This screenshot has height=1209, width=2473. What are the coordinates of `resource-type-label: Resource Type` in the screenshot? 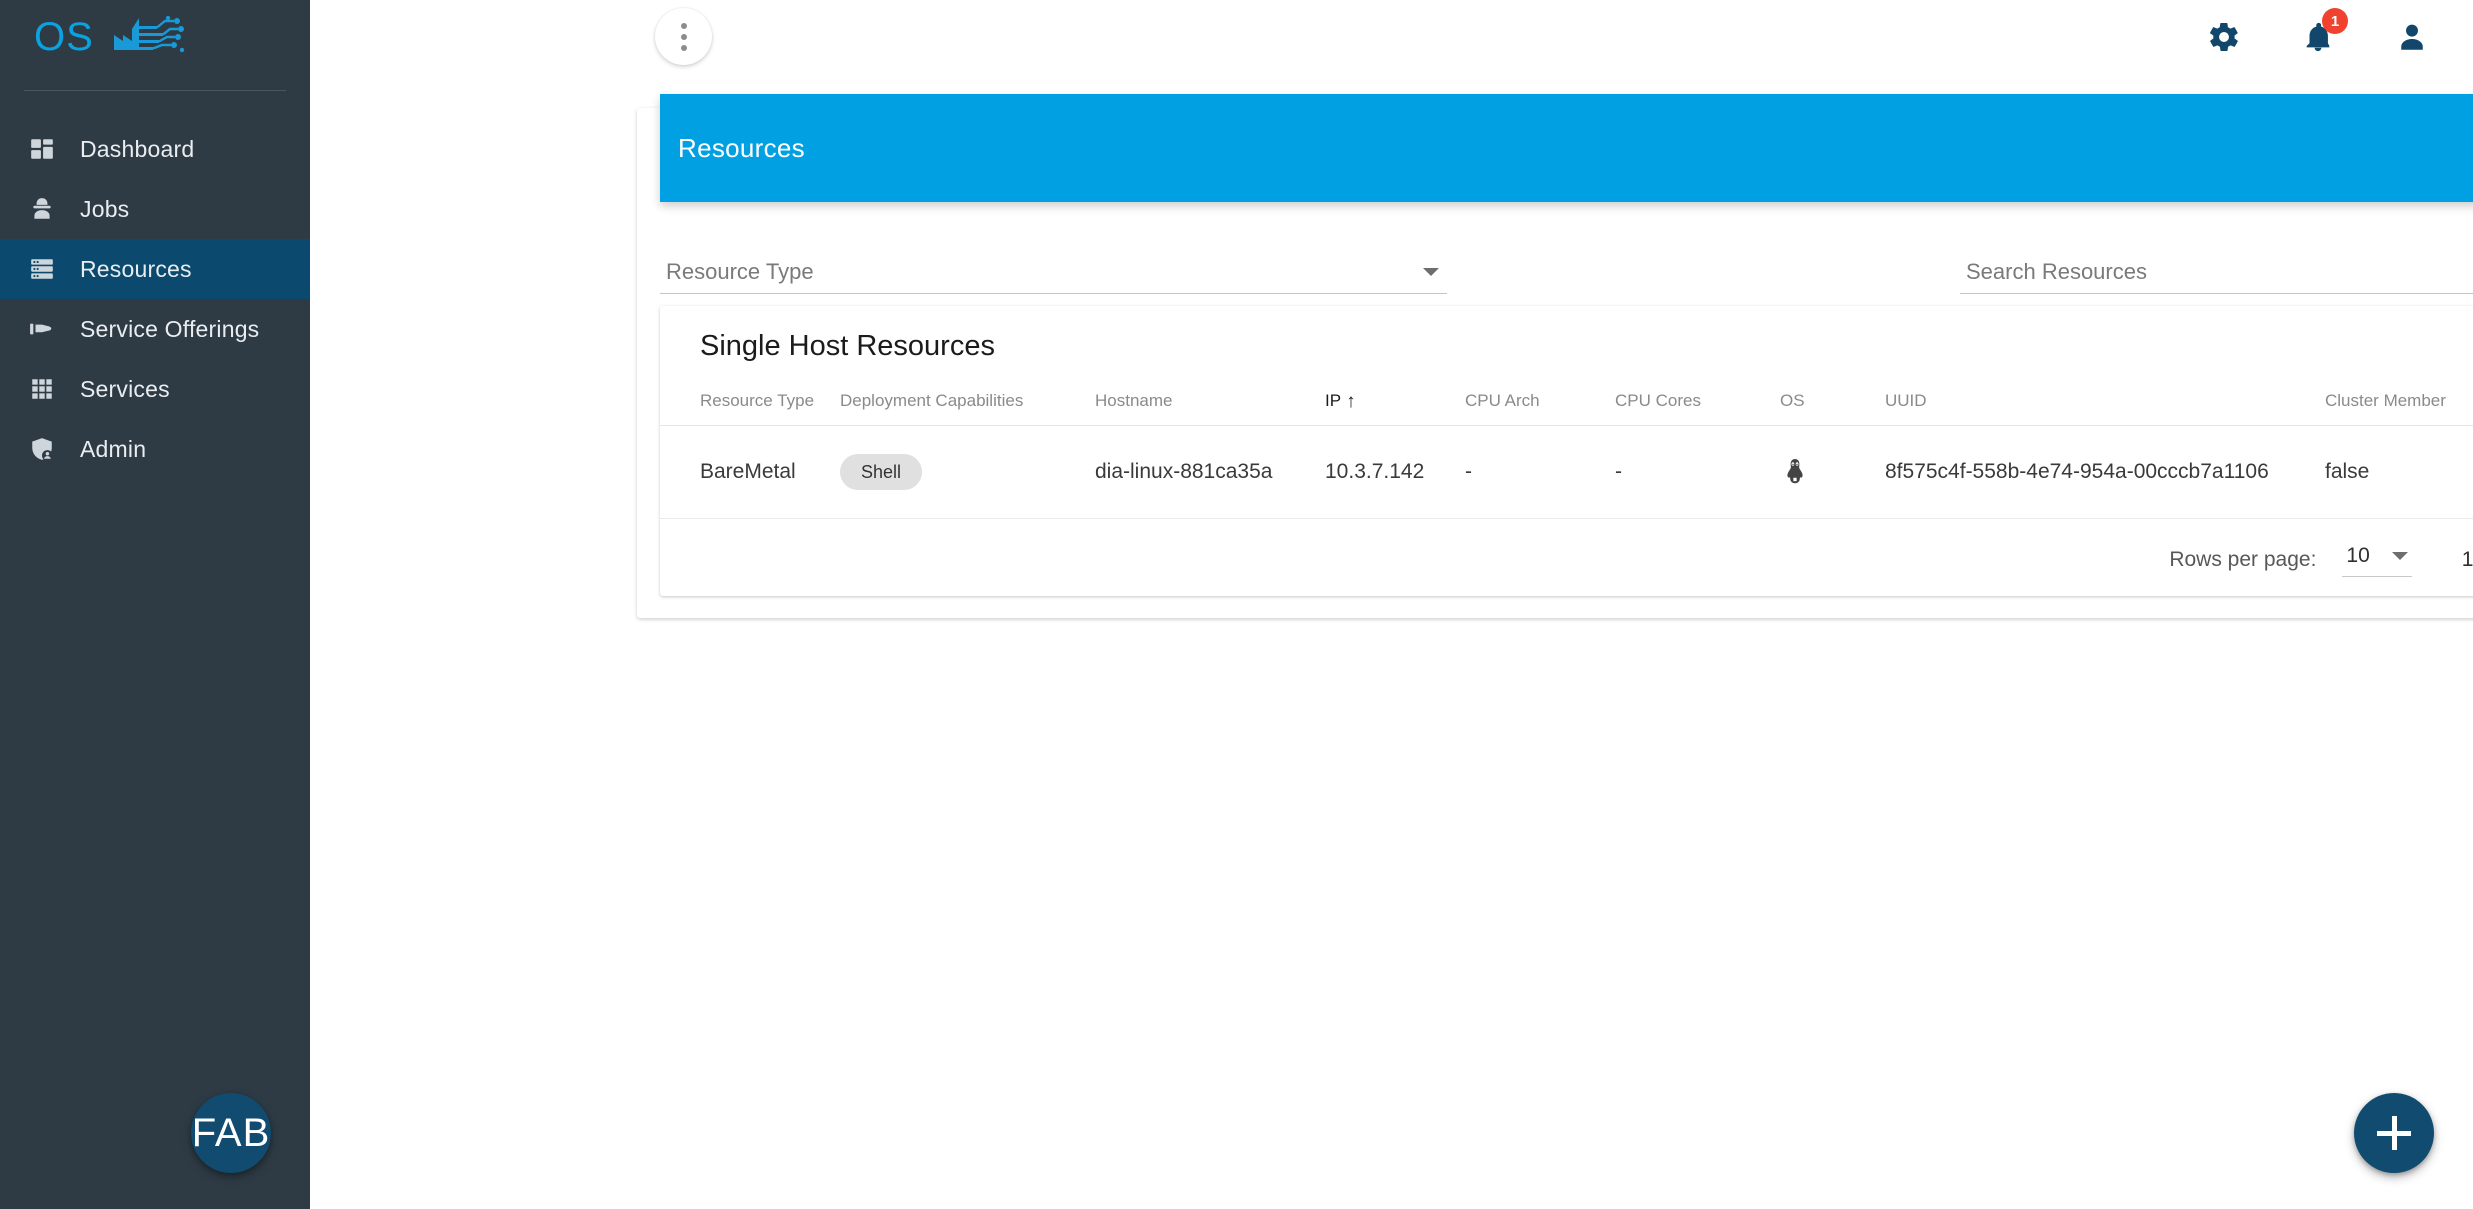 It's located at (740, 271).